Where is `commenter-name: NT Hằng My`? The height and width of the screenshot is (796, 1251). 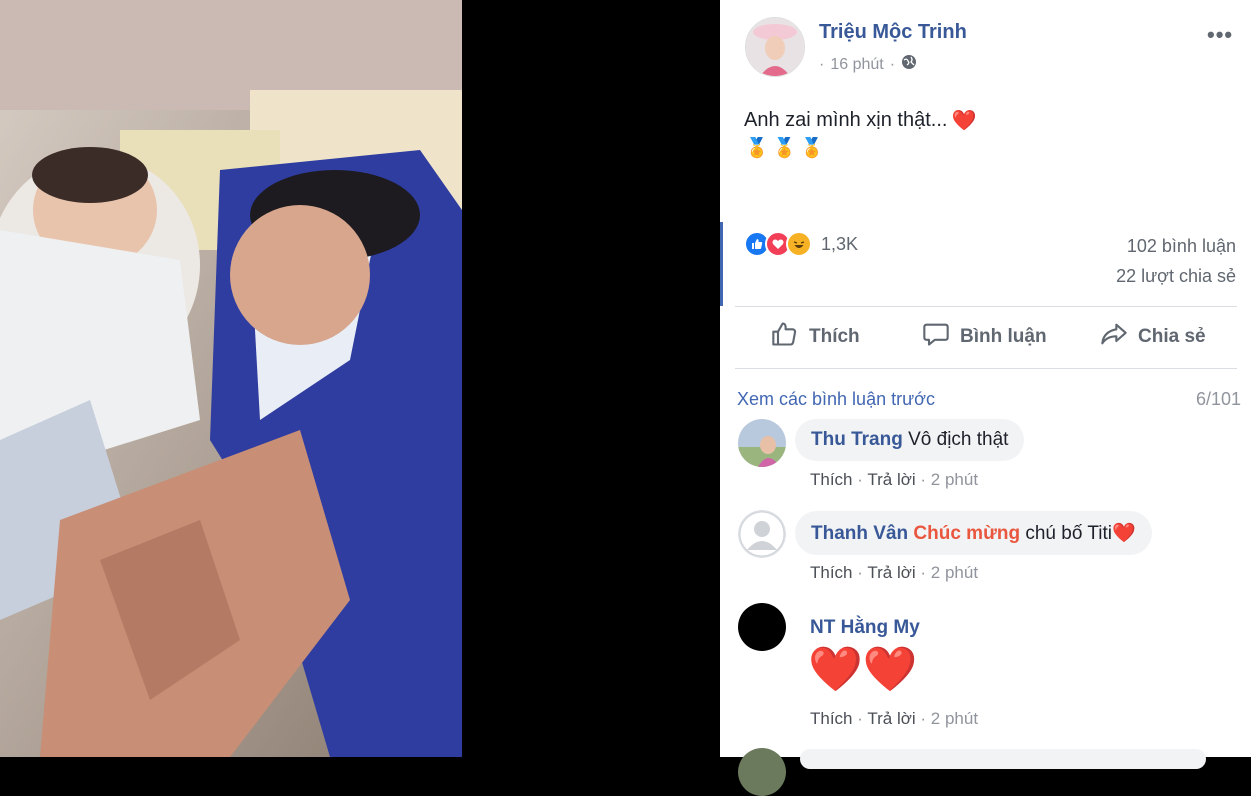 commenter-name: NT Hằng My is located at coordinates (865, 628).